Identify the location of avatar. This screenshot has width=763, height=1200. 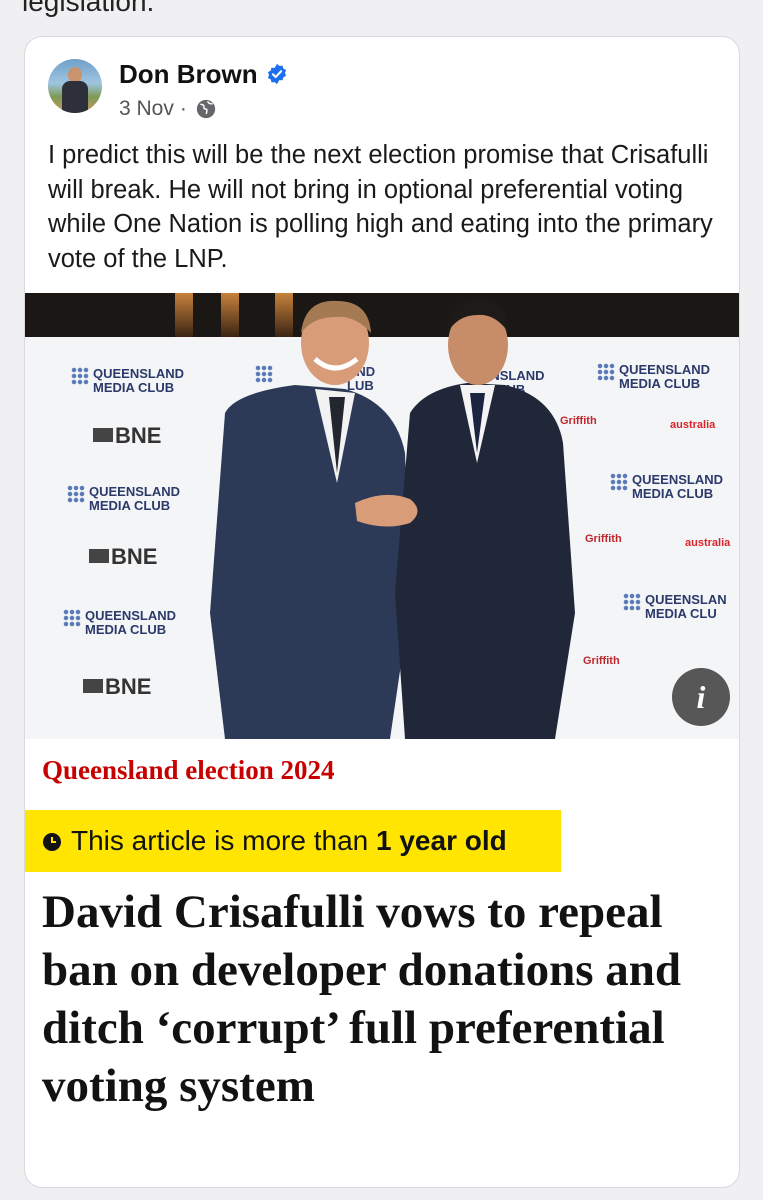
(75, 86).